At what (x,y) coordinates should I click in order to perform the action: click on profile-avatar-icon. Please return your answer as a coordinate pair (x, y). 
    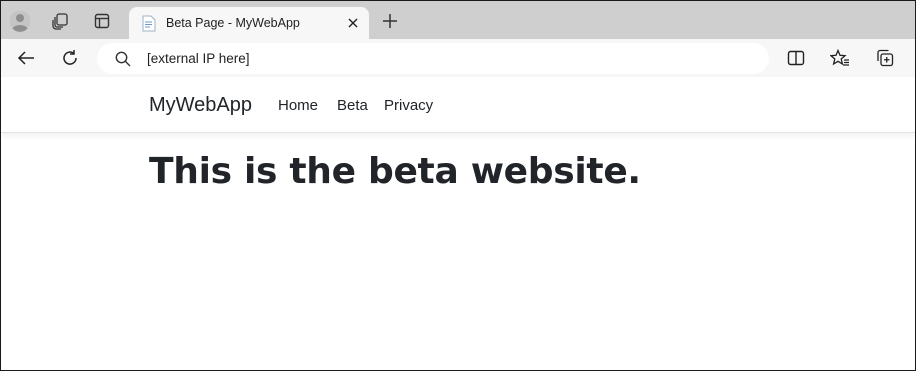
    Looking at the image, I should click on (20, 21).